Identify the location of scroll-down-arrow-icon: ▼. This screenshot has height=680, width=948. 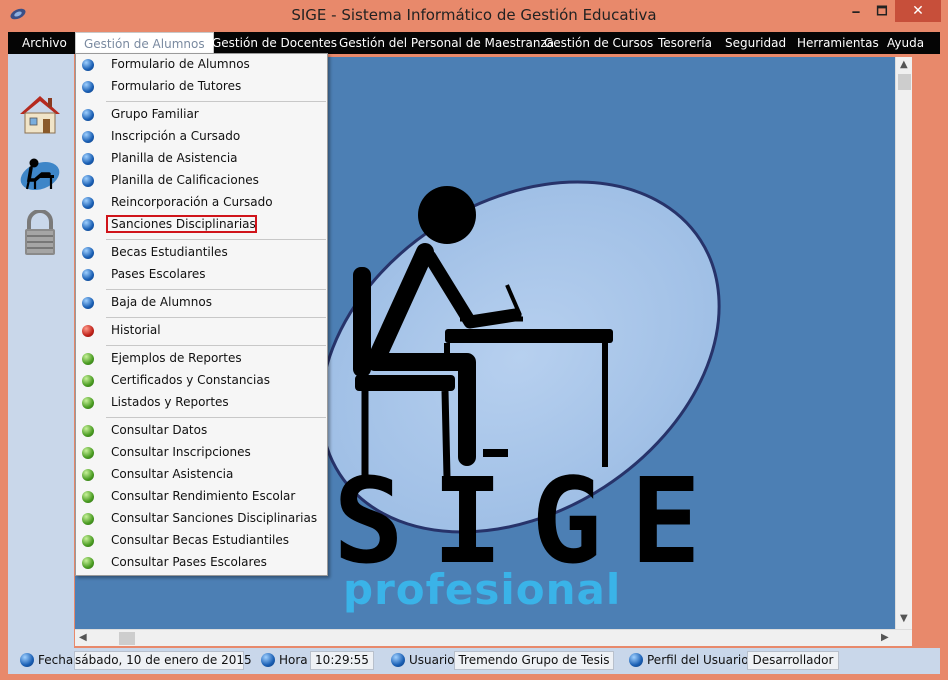
(904, 618).